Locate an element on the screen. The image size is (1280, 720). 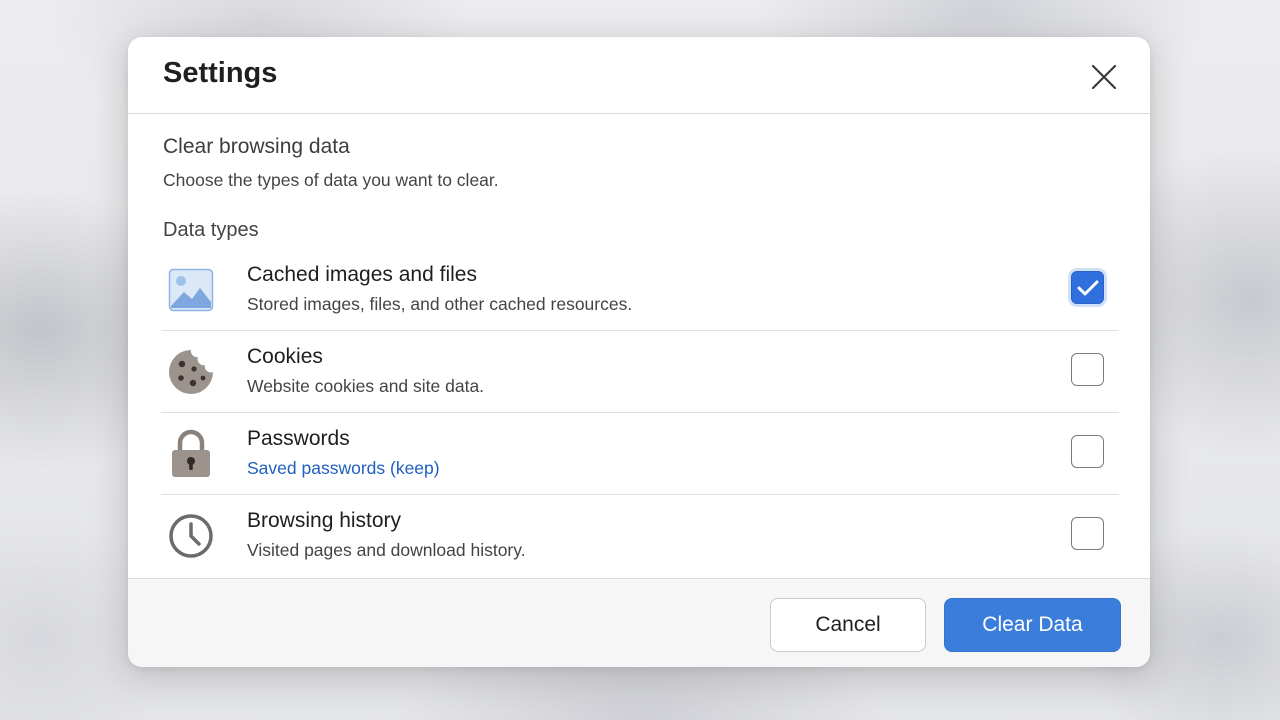
keep-passwords-link: Saved passwords (keep) is located at coordinates (343, 468).